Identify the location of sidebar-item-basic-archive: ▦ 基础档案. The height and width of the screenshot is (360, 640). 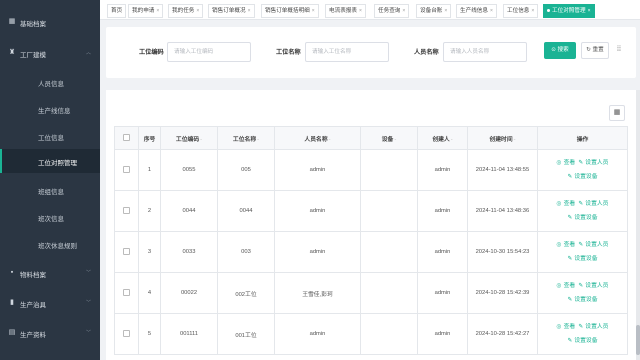
(50, 22).